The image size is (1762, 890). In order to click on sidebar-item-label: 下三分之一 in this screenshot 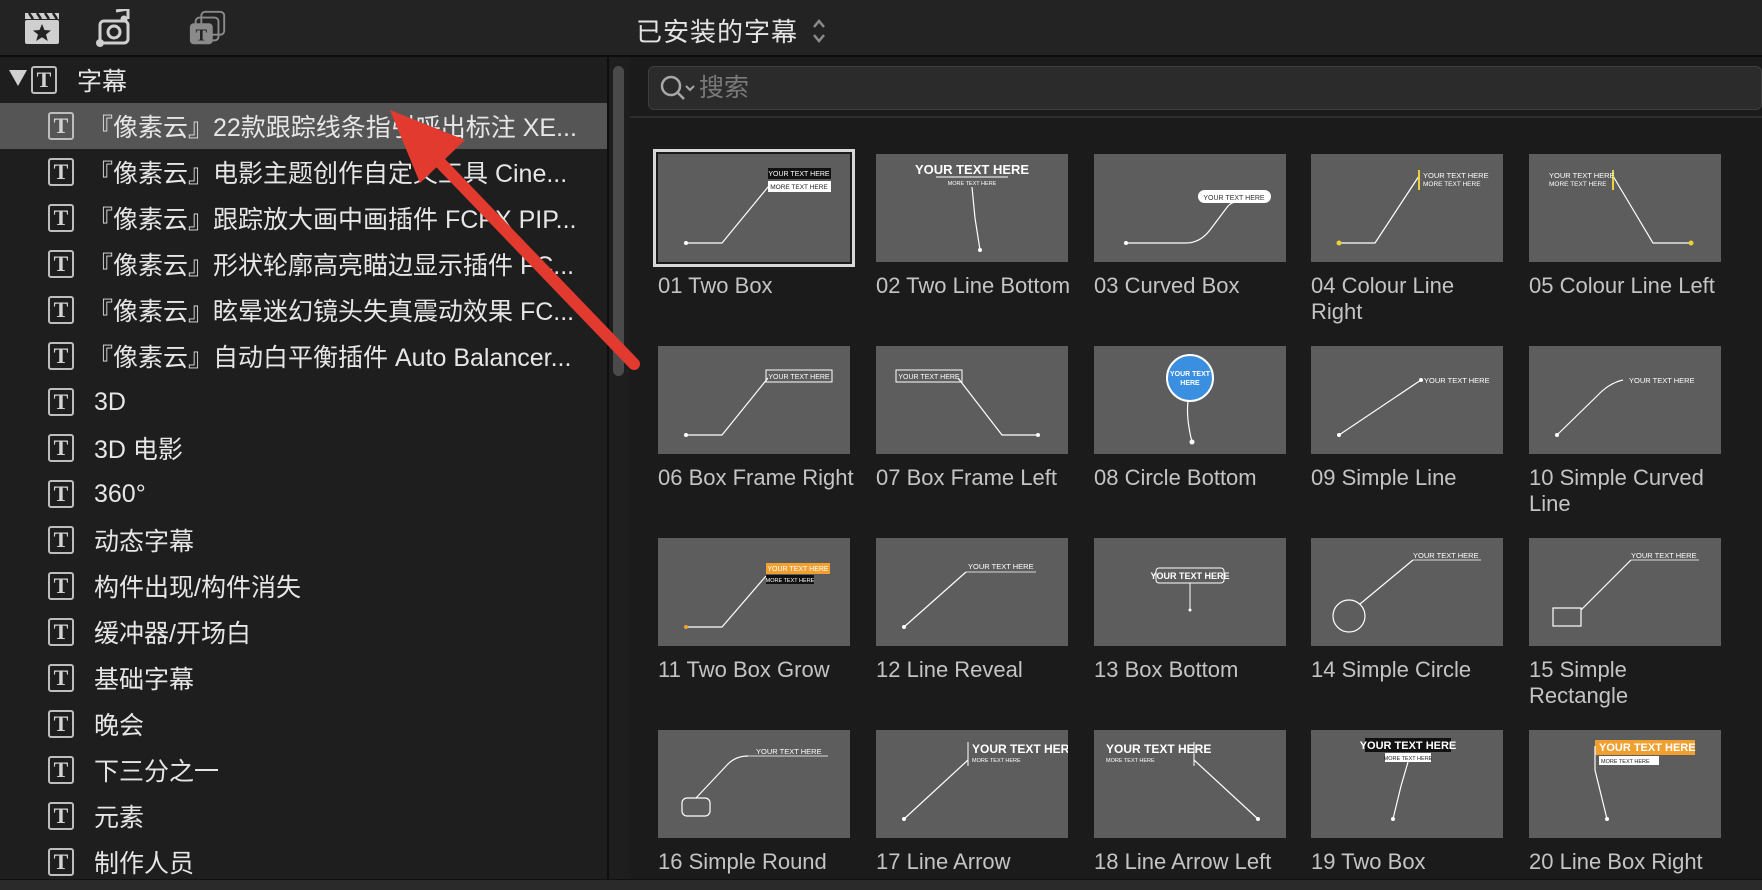, I will do `click(157, 772)`.